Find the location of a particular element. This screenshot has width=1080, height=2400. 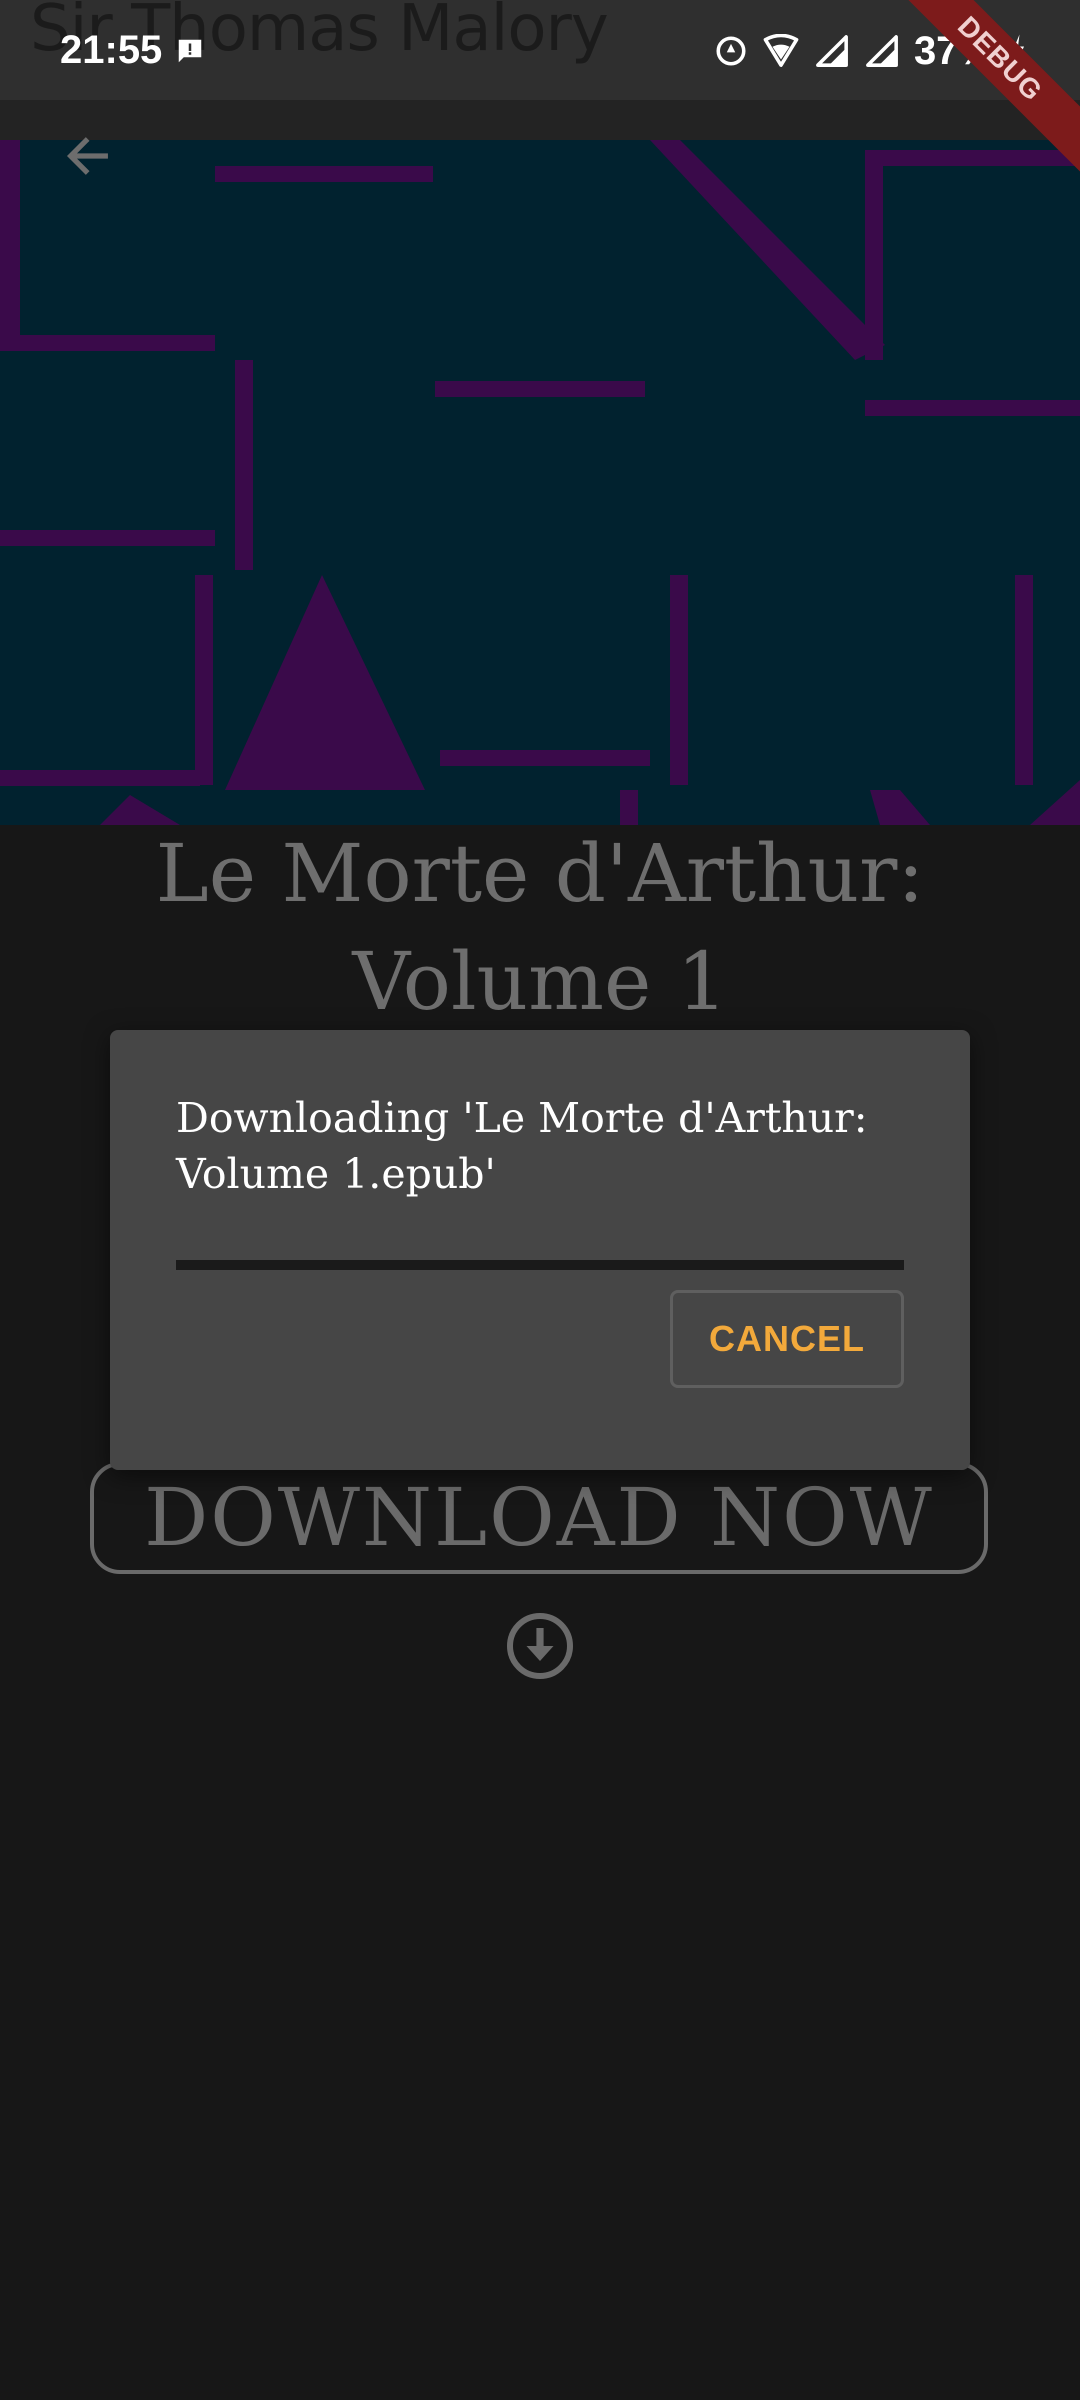

arrow-back-icon is located at coordinates (87, 156).